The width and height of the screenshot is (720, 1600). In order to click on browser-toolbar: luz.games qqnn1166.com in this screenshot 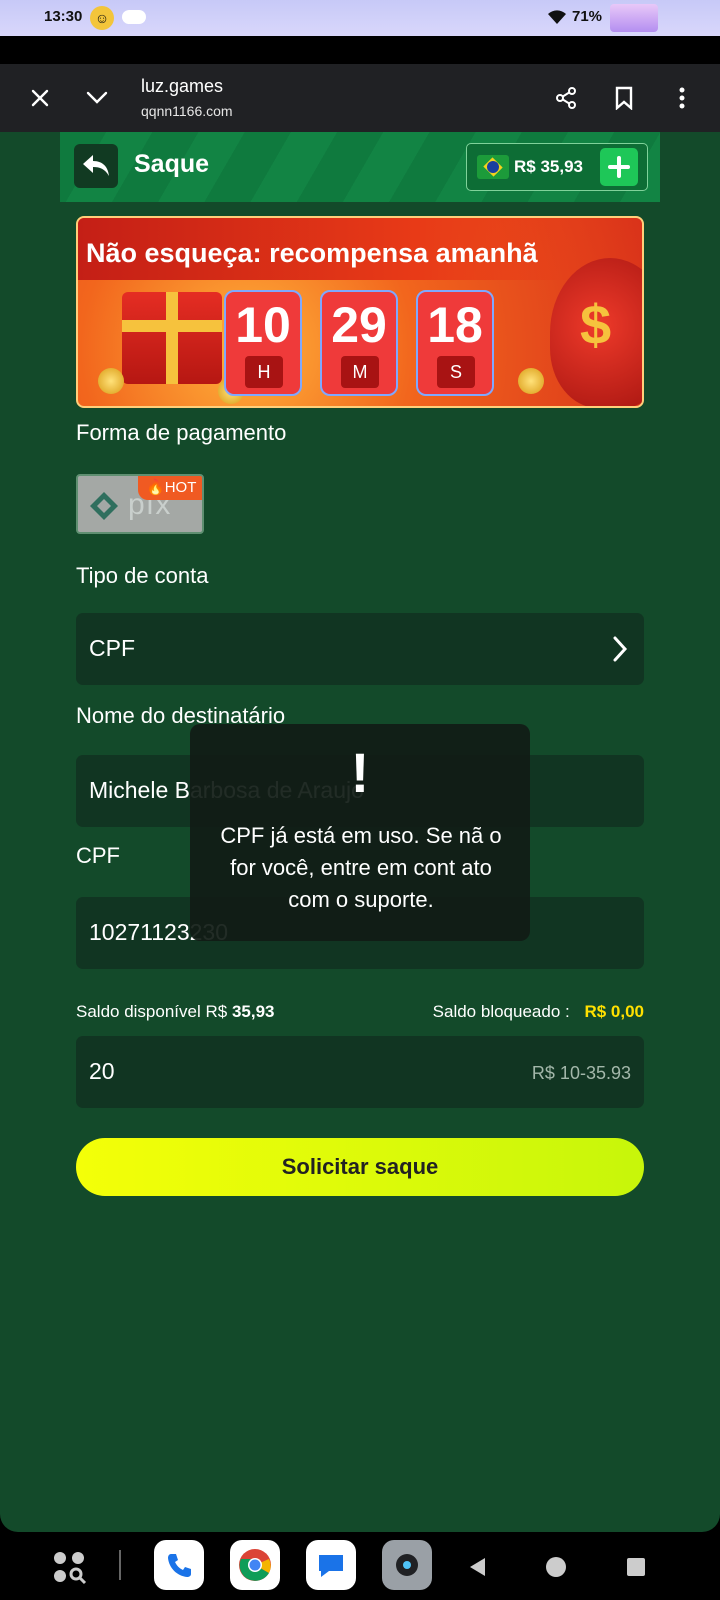, I will do `click(360, 98)`.